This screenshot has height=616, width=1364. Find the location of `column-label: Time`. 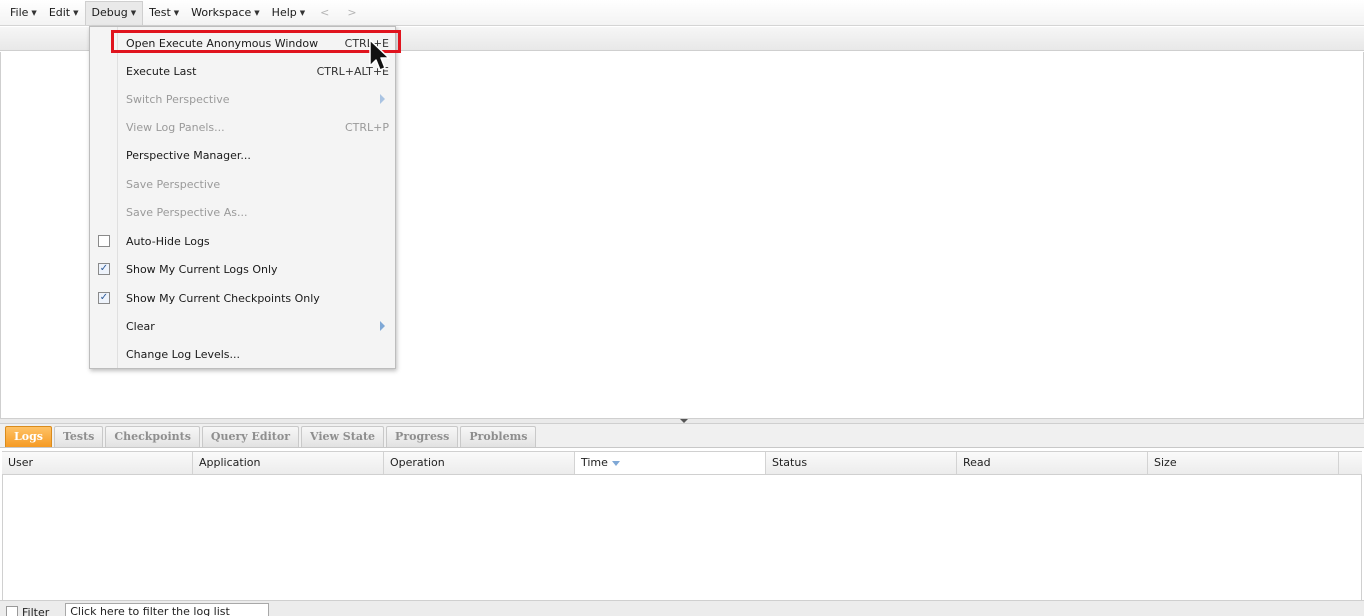

column-label: Time is located at coordinates (594, 462).